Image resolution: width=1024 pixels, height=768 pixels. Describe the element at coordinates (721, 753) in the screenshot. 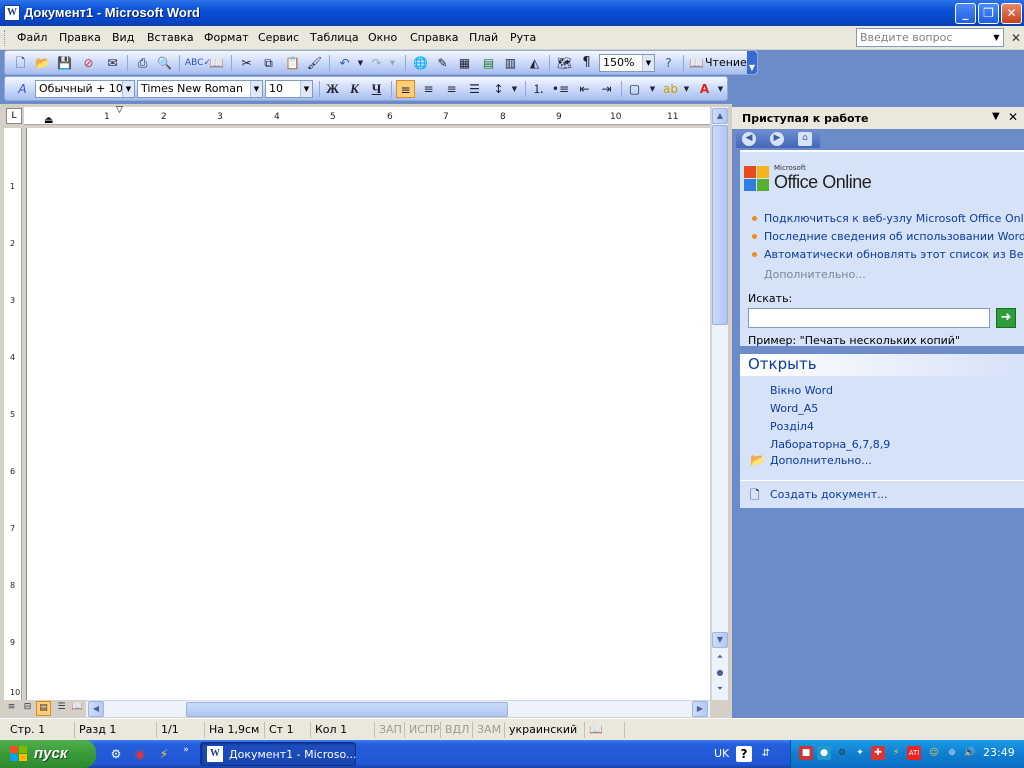

I see `language-indicator: UK` at that location.